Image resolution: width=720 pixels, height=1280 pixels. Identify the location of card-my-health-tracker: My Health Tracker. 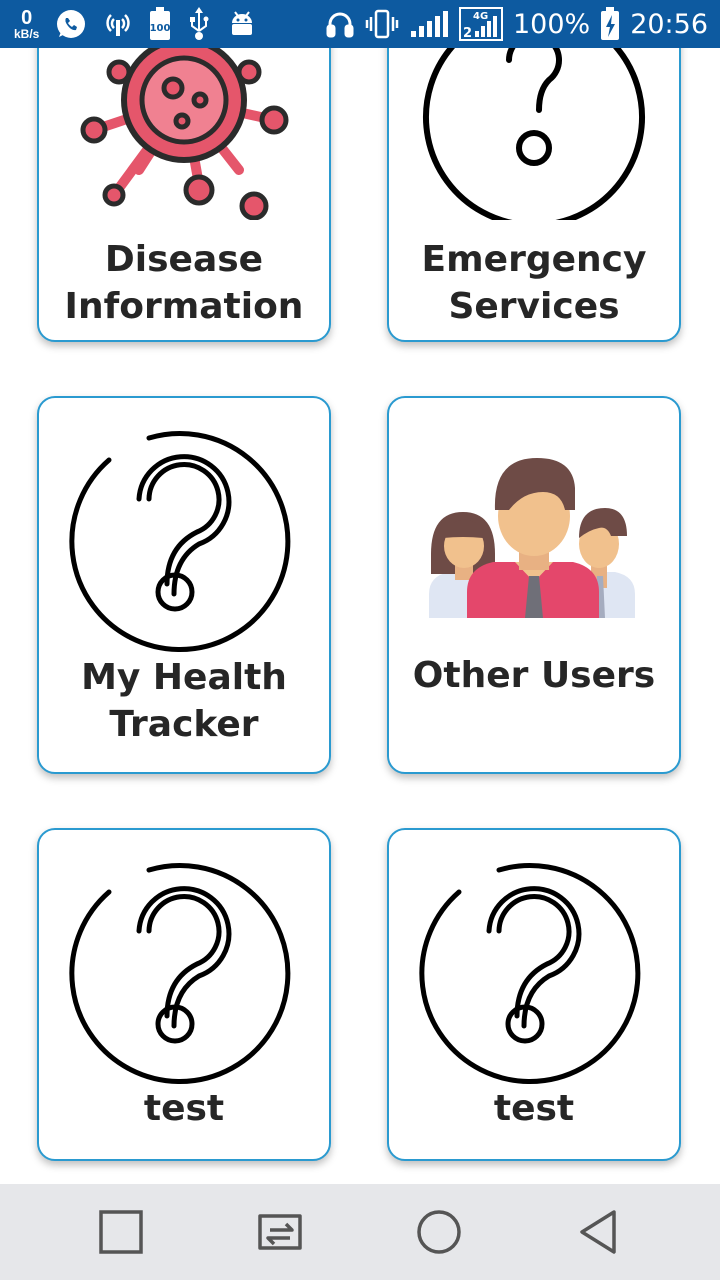
(184, 585).